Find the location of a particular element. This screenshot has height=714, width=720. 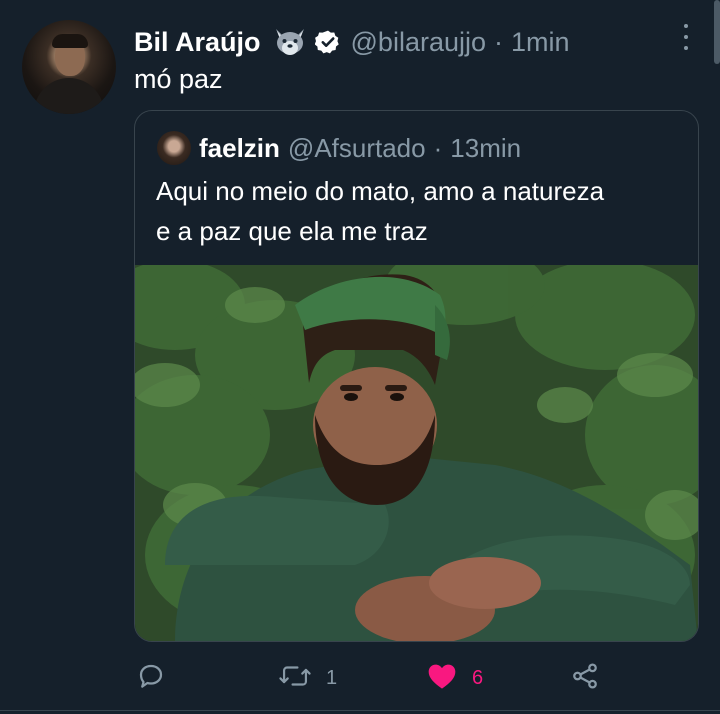

quoted-text-line: Aqui no meio do mato, amo a natureza is located at coordinates (380, 191).